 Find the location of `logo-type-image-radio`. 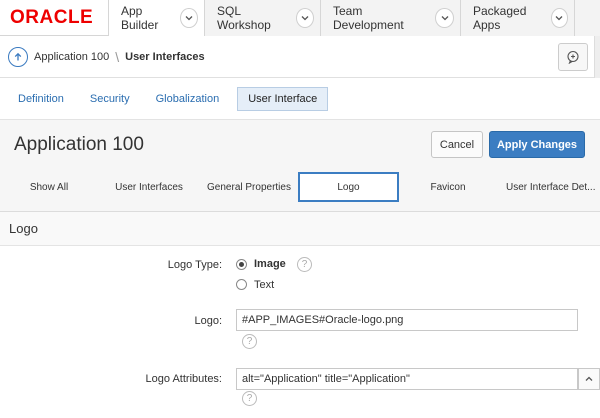

logo-type-image-radio is located at coordinates (241, 264).